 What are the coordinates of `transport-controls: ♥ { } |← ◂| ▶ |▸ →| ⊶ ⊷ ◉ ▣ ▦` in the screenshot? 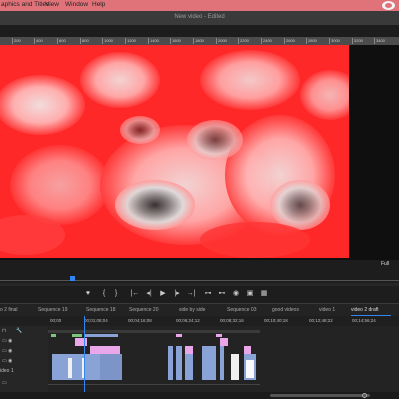 It's located at (199, 295).